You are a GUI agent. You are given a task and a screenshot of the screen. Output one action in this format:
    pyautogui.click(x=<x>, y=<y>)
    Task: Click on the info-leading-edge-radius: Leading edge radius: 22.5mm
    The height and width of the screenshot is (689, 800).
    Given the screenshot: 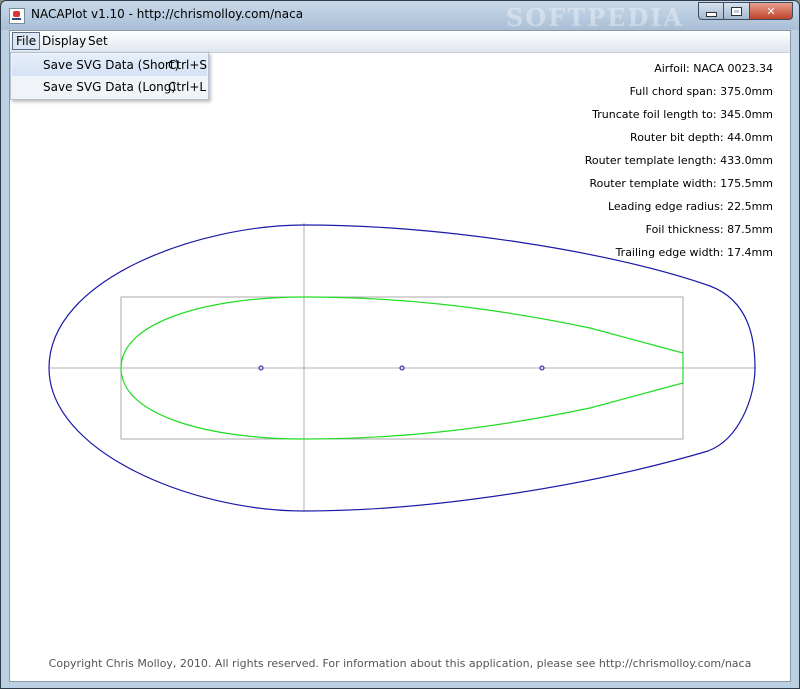 What is the action you would take?
    pyautogui.click(x=690, y=206)
    